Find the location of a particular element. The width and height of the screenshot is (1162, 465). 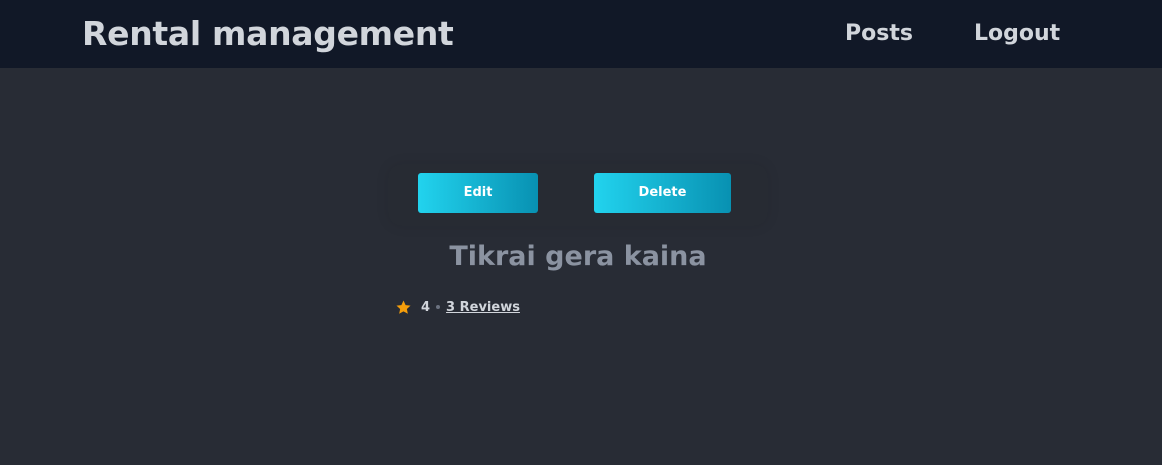

nav-link-logout: Logout is located at coordinates (1017, 34).